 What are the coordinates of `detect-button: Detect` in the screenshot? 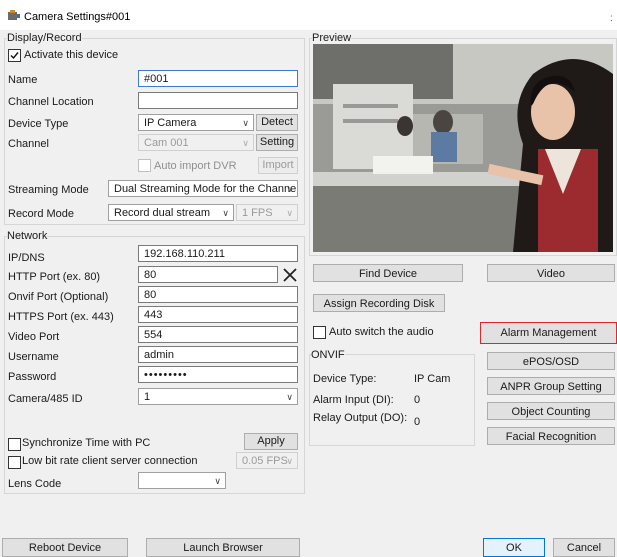 It's located at (277, 122).